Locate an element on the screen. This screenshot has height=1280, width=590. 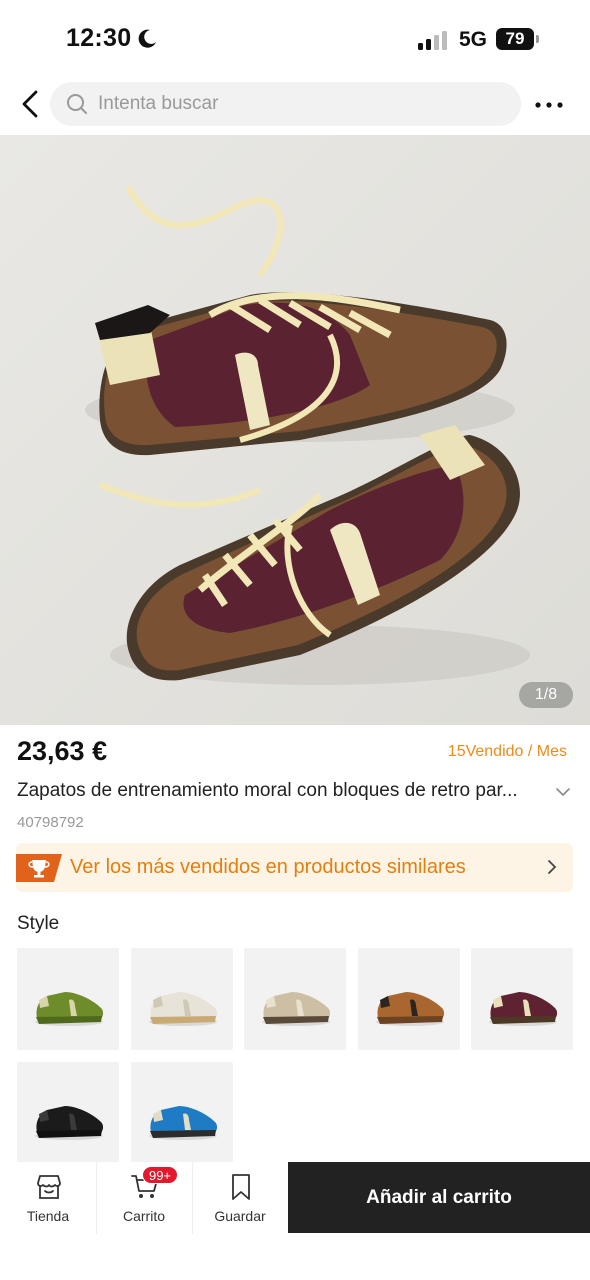
style-option-green is located at coordinates (68, 999).